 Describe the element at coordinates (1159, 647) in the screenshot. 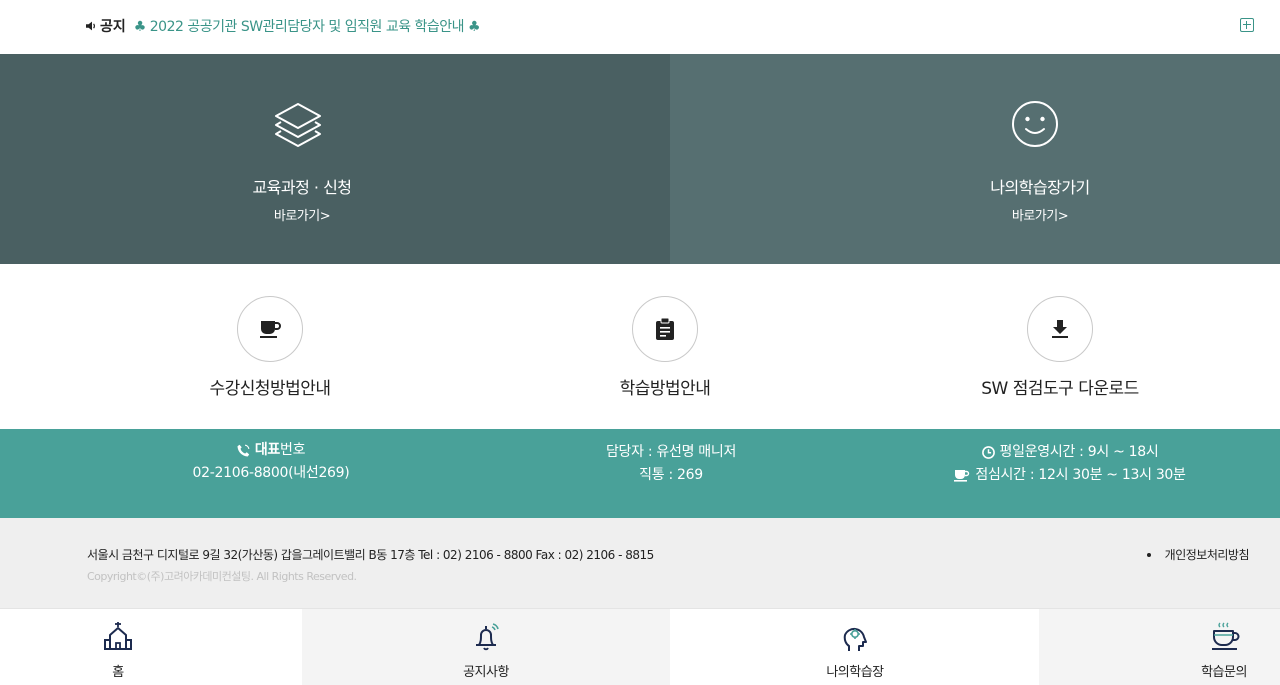

I see `bottom-nav-inquiry: 학습문의` at that location.